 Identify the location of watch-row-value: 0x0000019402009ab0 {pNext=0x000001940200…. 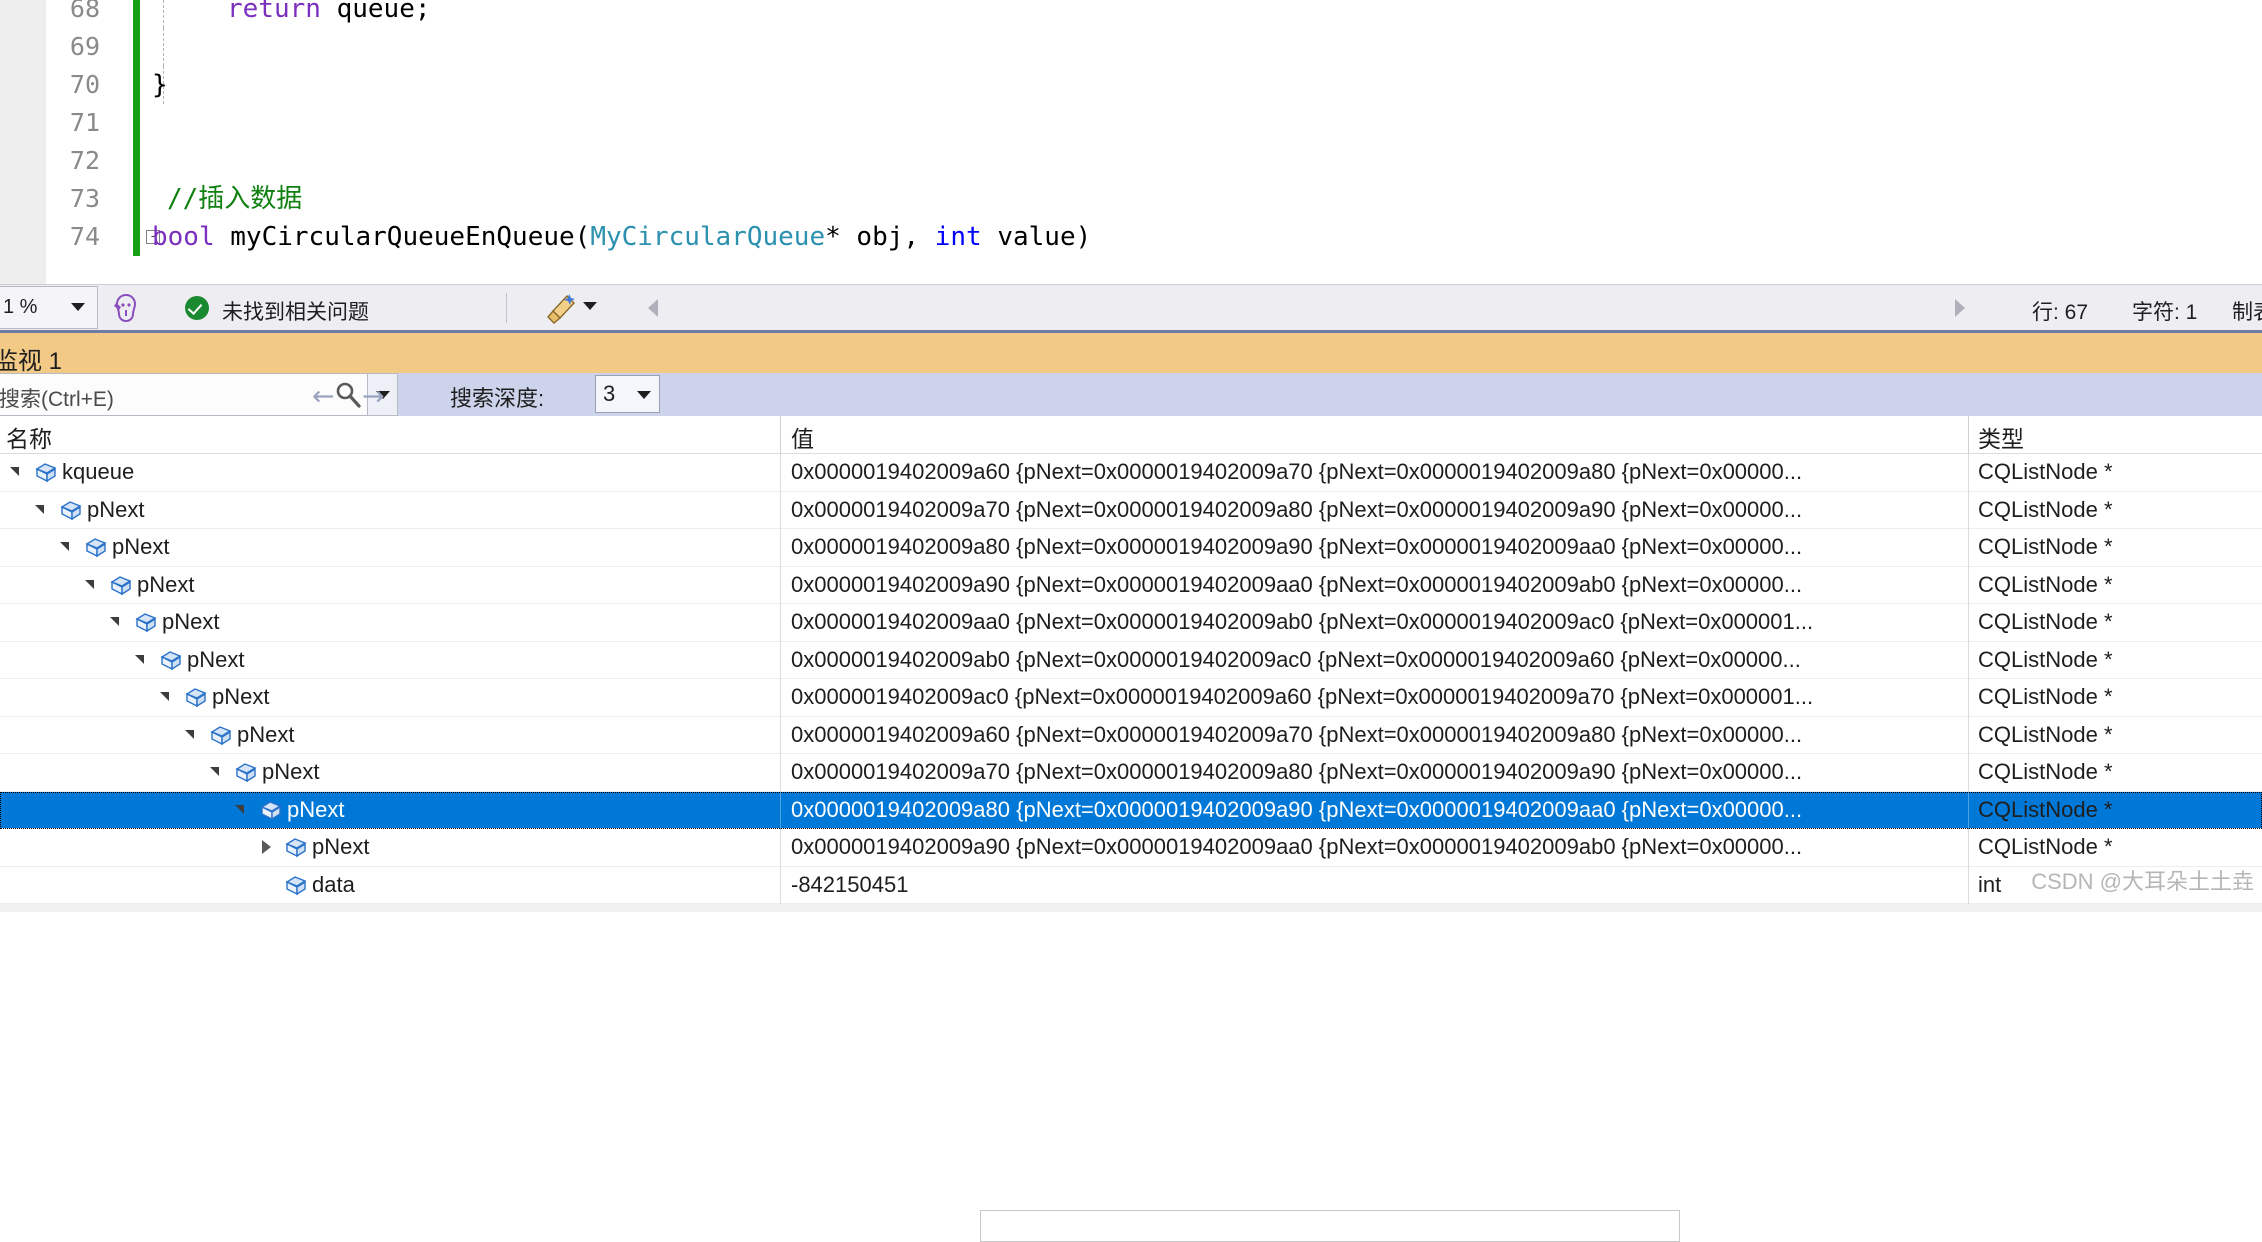
(1296, 660).